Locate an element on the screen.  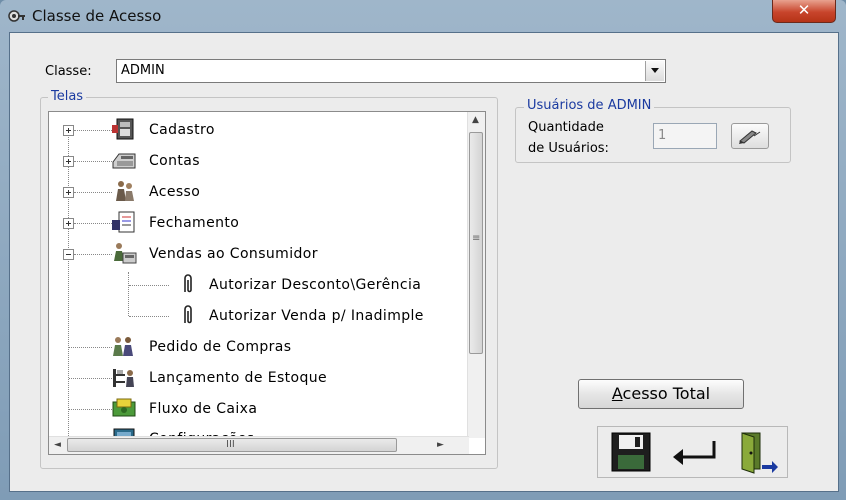
tree-label: Vendas ao Consumidor is located at coordinates (233, 254).